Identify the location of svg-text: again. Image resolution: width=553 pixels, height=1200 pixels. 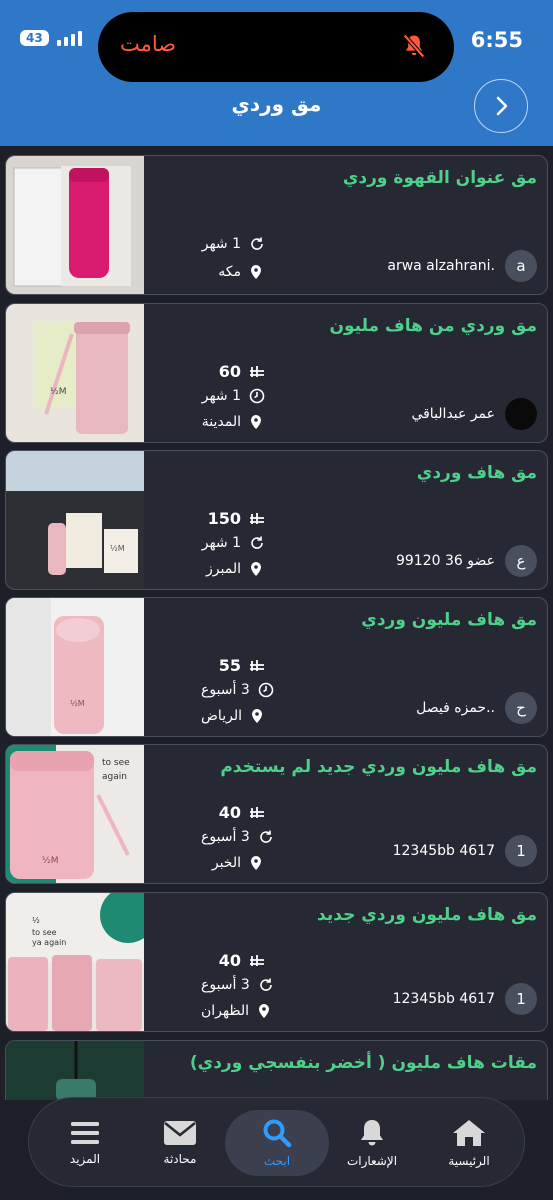
(114, 777).